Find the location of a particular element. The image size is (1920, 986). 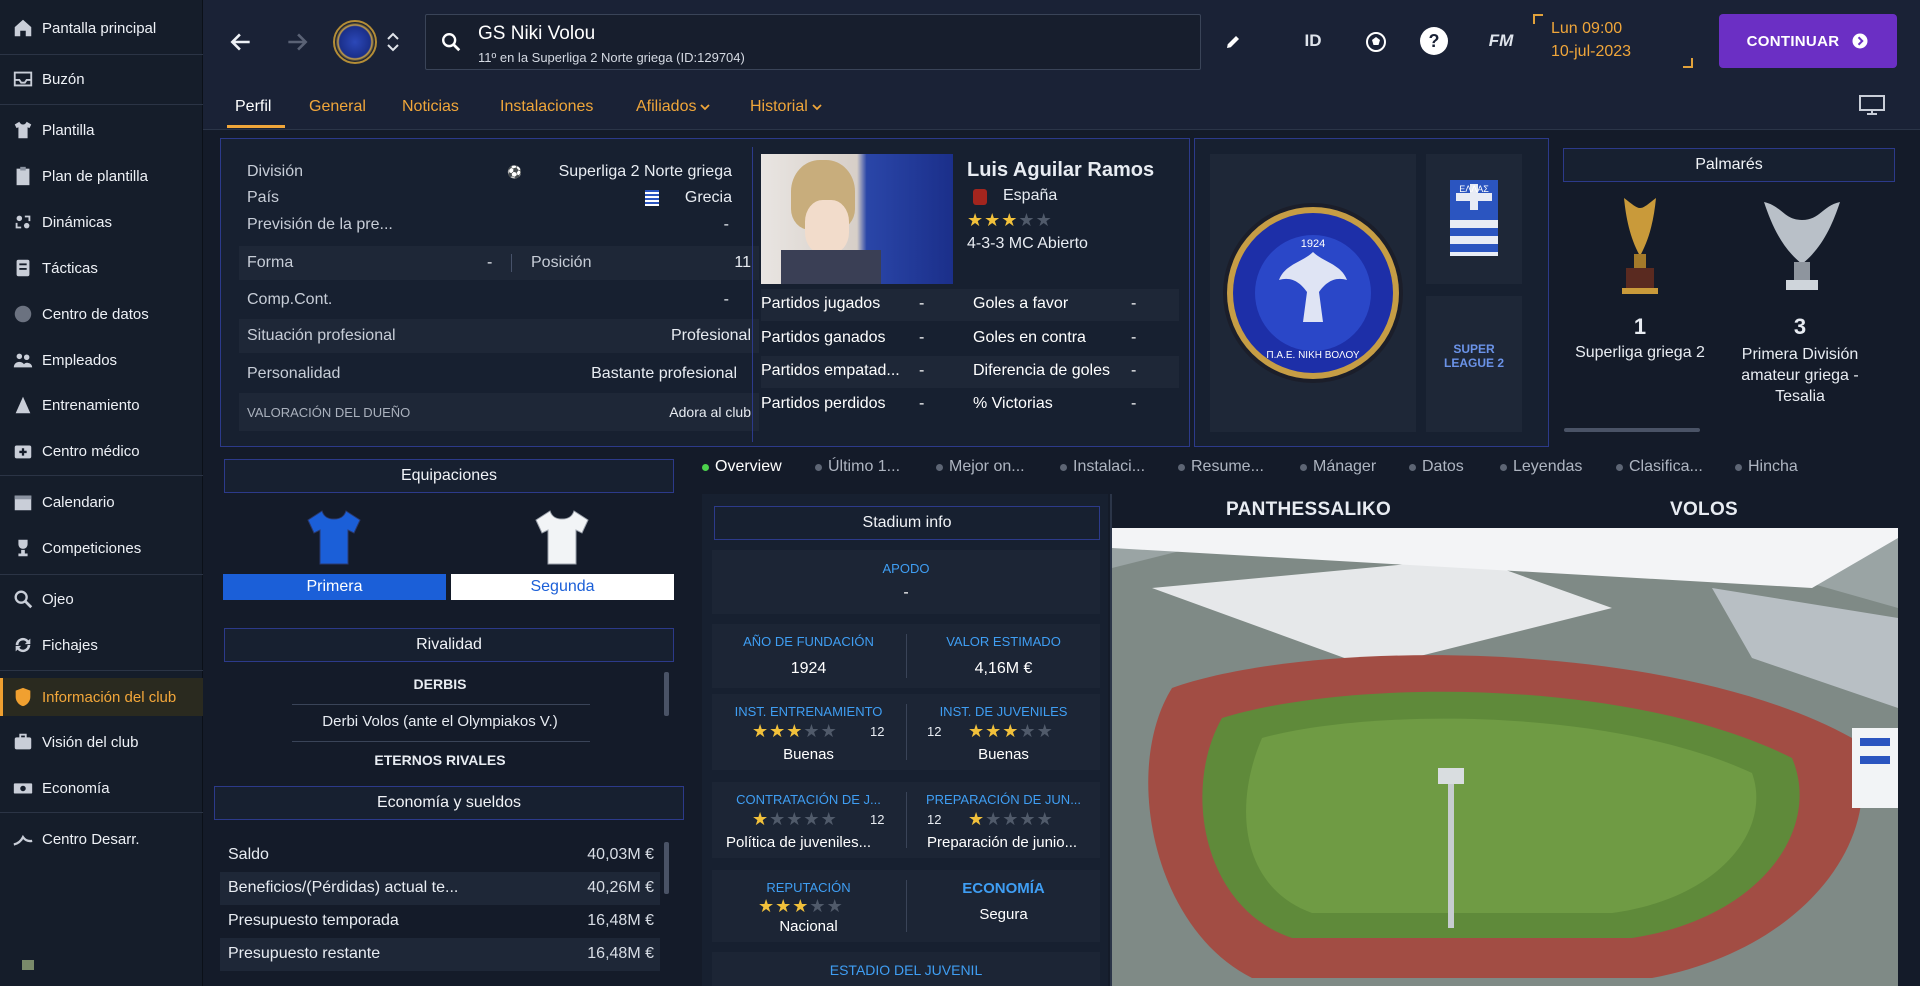

club-crest-button is located at coordinates (355, 42).